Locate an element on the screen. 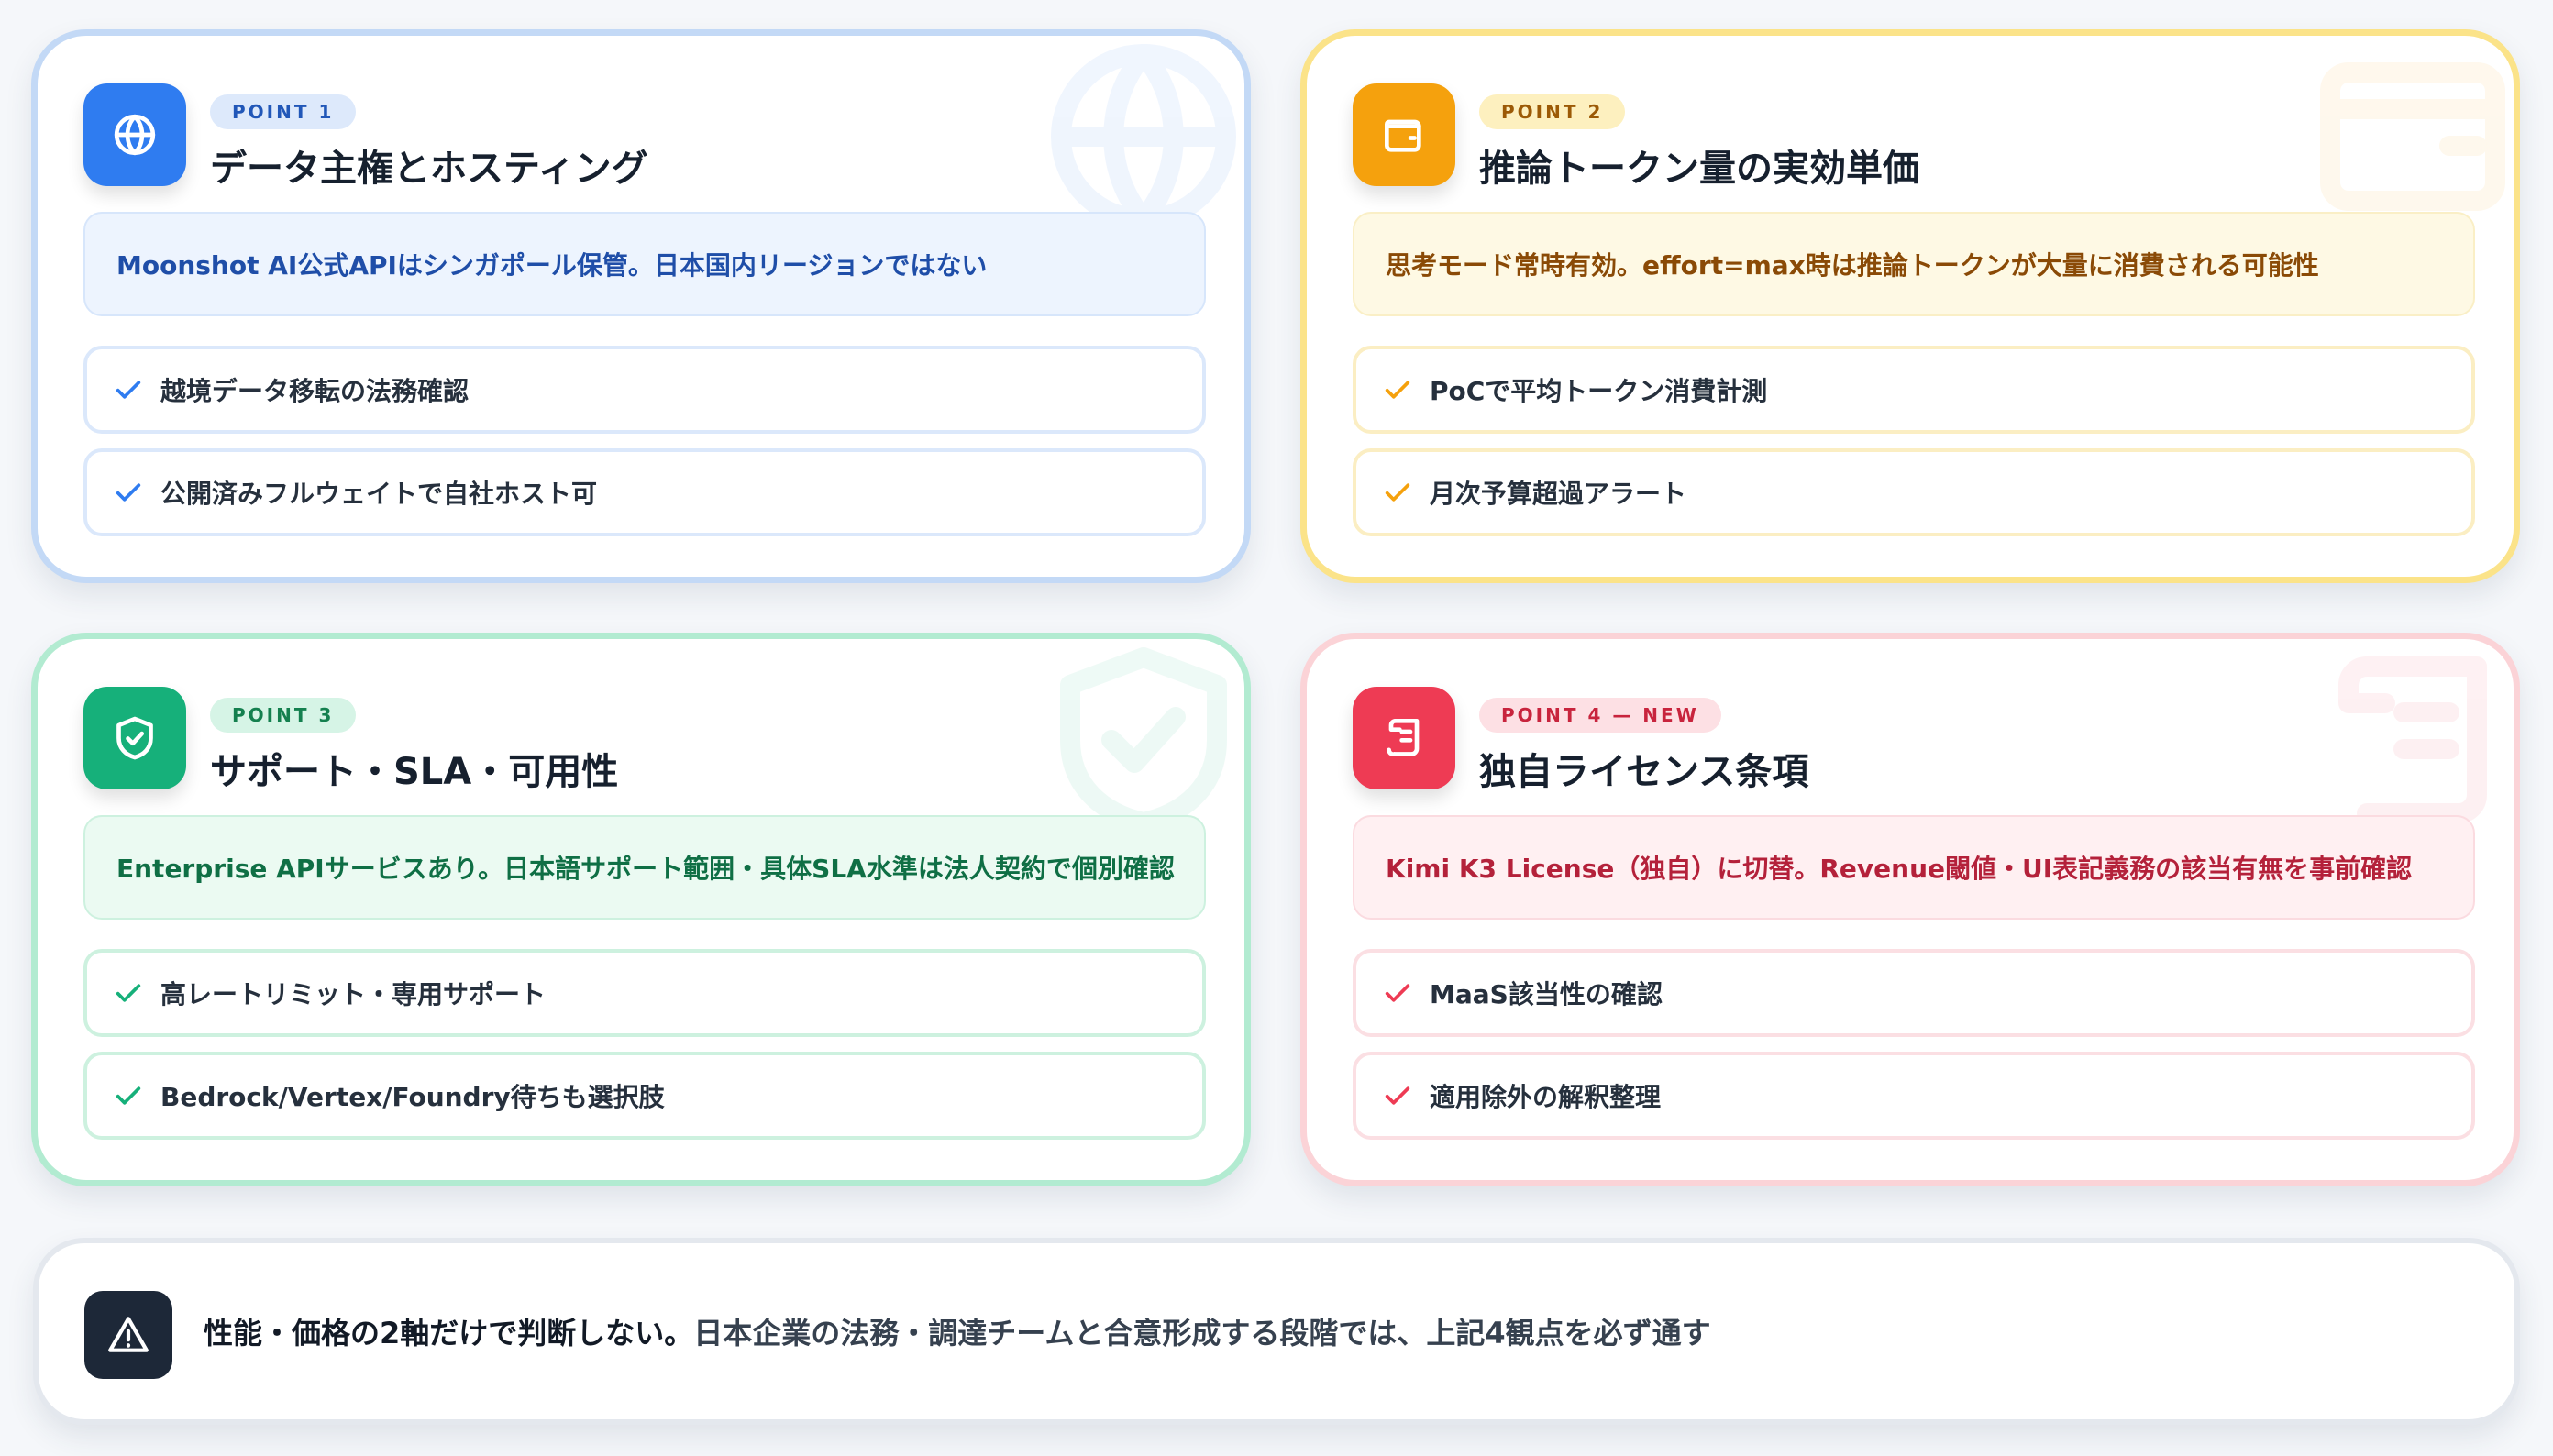  checklist-item: 越境データ移転の法務確認 is located at coordinates (644, 390).